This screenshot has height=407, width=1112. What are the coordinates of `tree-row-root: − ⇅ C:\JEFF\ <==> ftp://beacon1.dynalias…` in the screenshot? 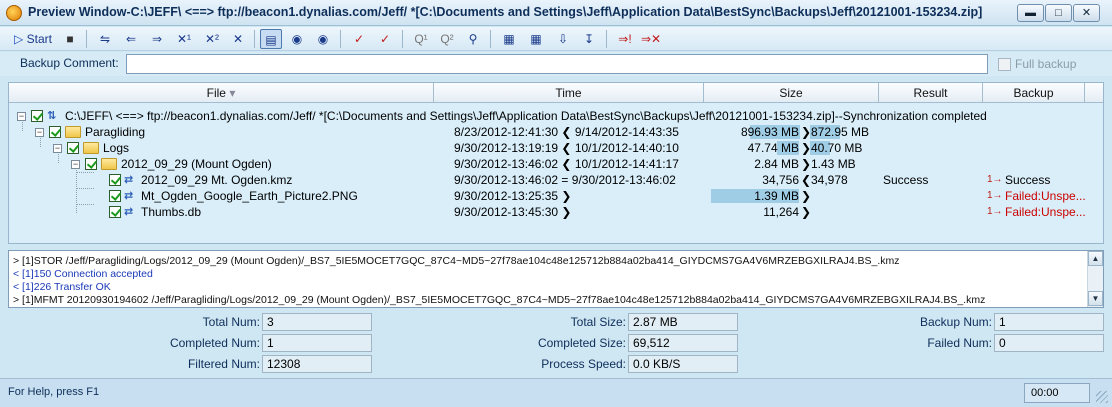 It's located at (556, 116).